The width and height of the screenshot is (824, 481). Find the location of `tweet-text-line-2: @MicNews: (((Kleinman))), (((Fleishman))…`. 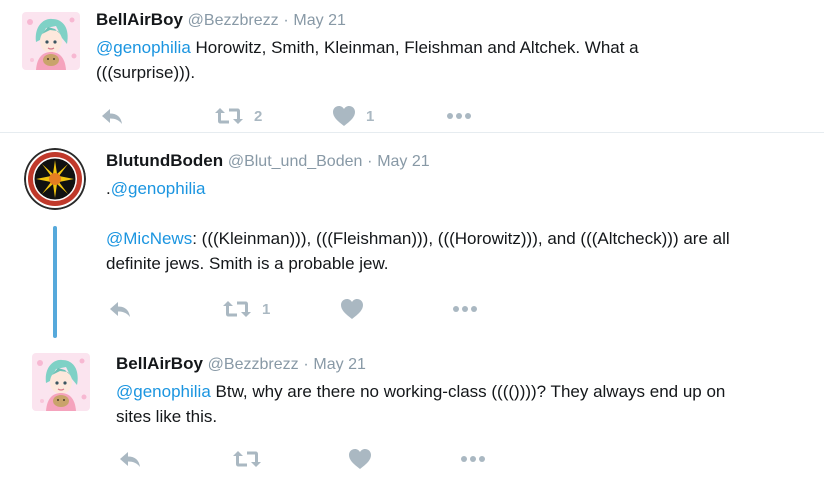

tweet-text-line-2: @MicNews: (((Kleinman))), (((Fleishman))… is located at coordinates (418, 238).